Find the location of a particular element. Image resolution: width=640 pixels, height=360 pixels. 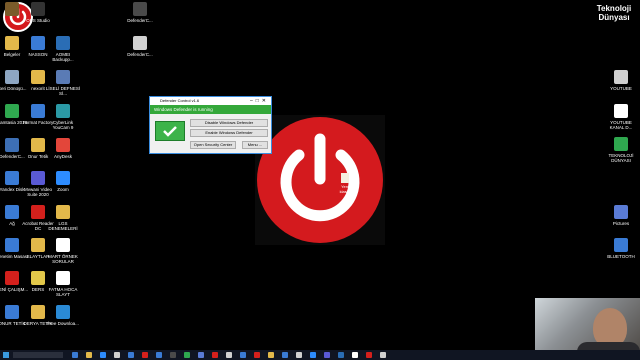

desktop-icon: FATMA HOCA SLAYT is located at coordinates (63, 284).